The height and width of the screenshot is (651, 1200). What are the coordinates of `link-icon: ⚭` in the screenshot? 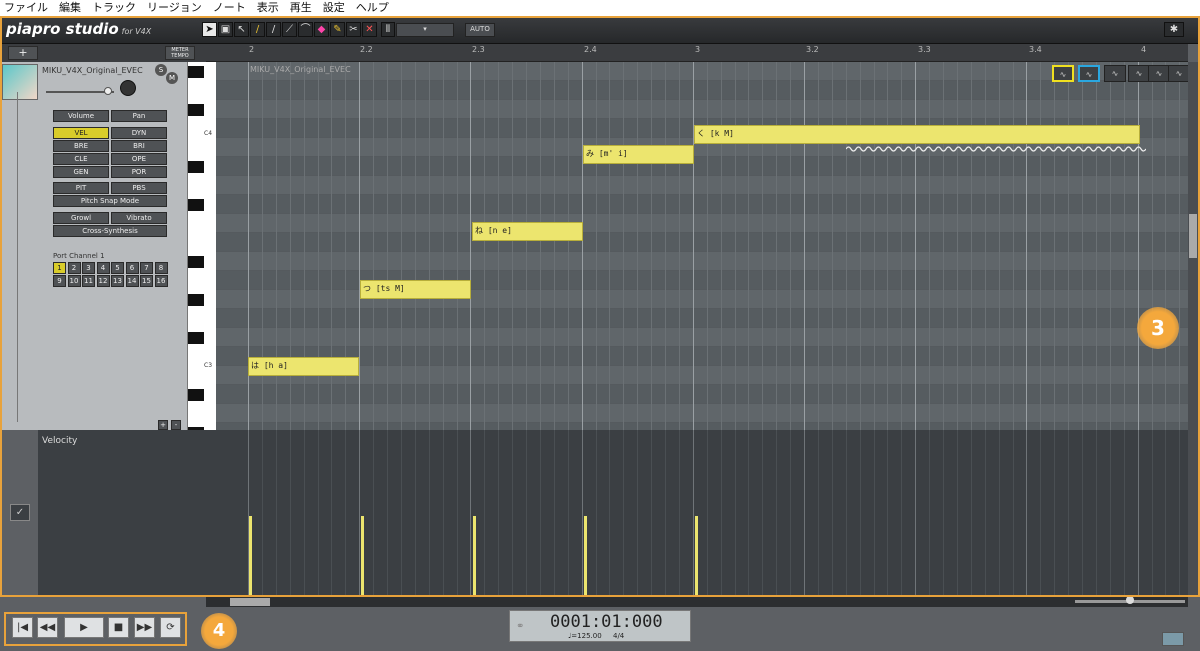 It's located at (520, 626).